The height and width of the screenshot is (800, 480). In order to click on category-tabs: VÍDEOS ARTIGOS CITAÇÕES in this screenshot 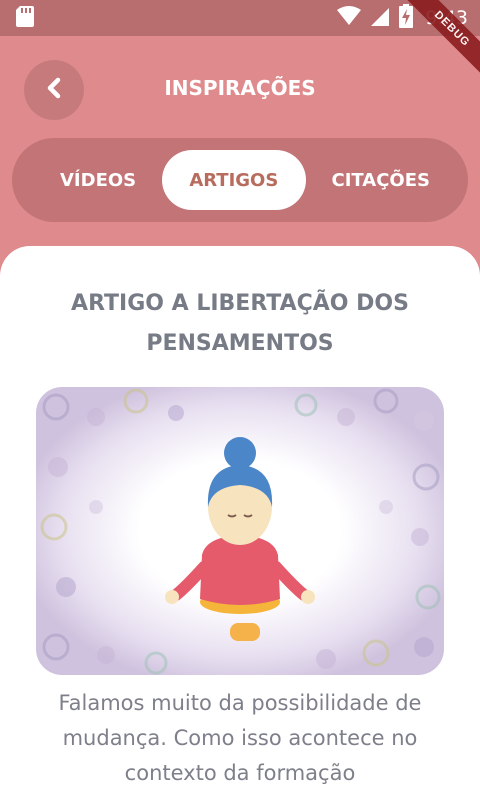, I will do `click(240, 180)`.